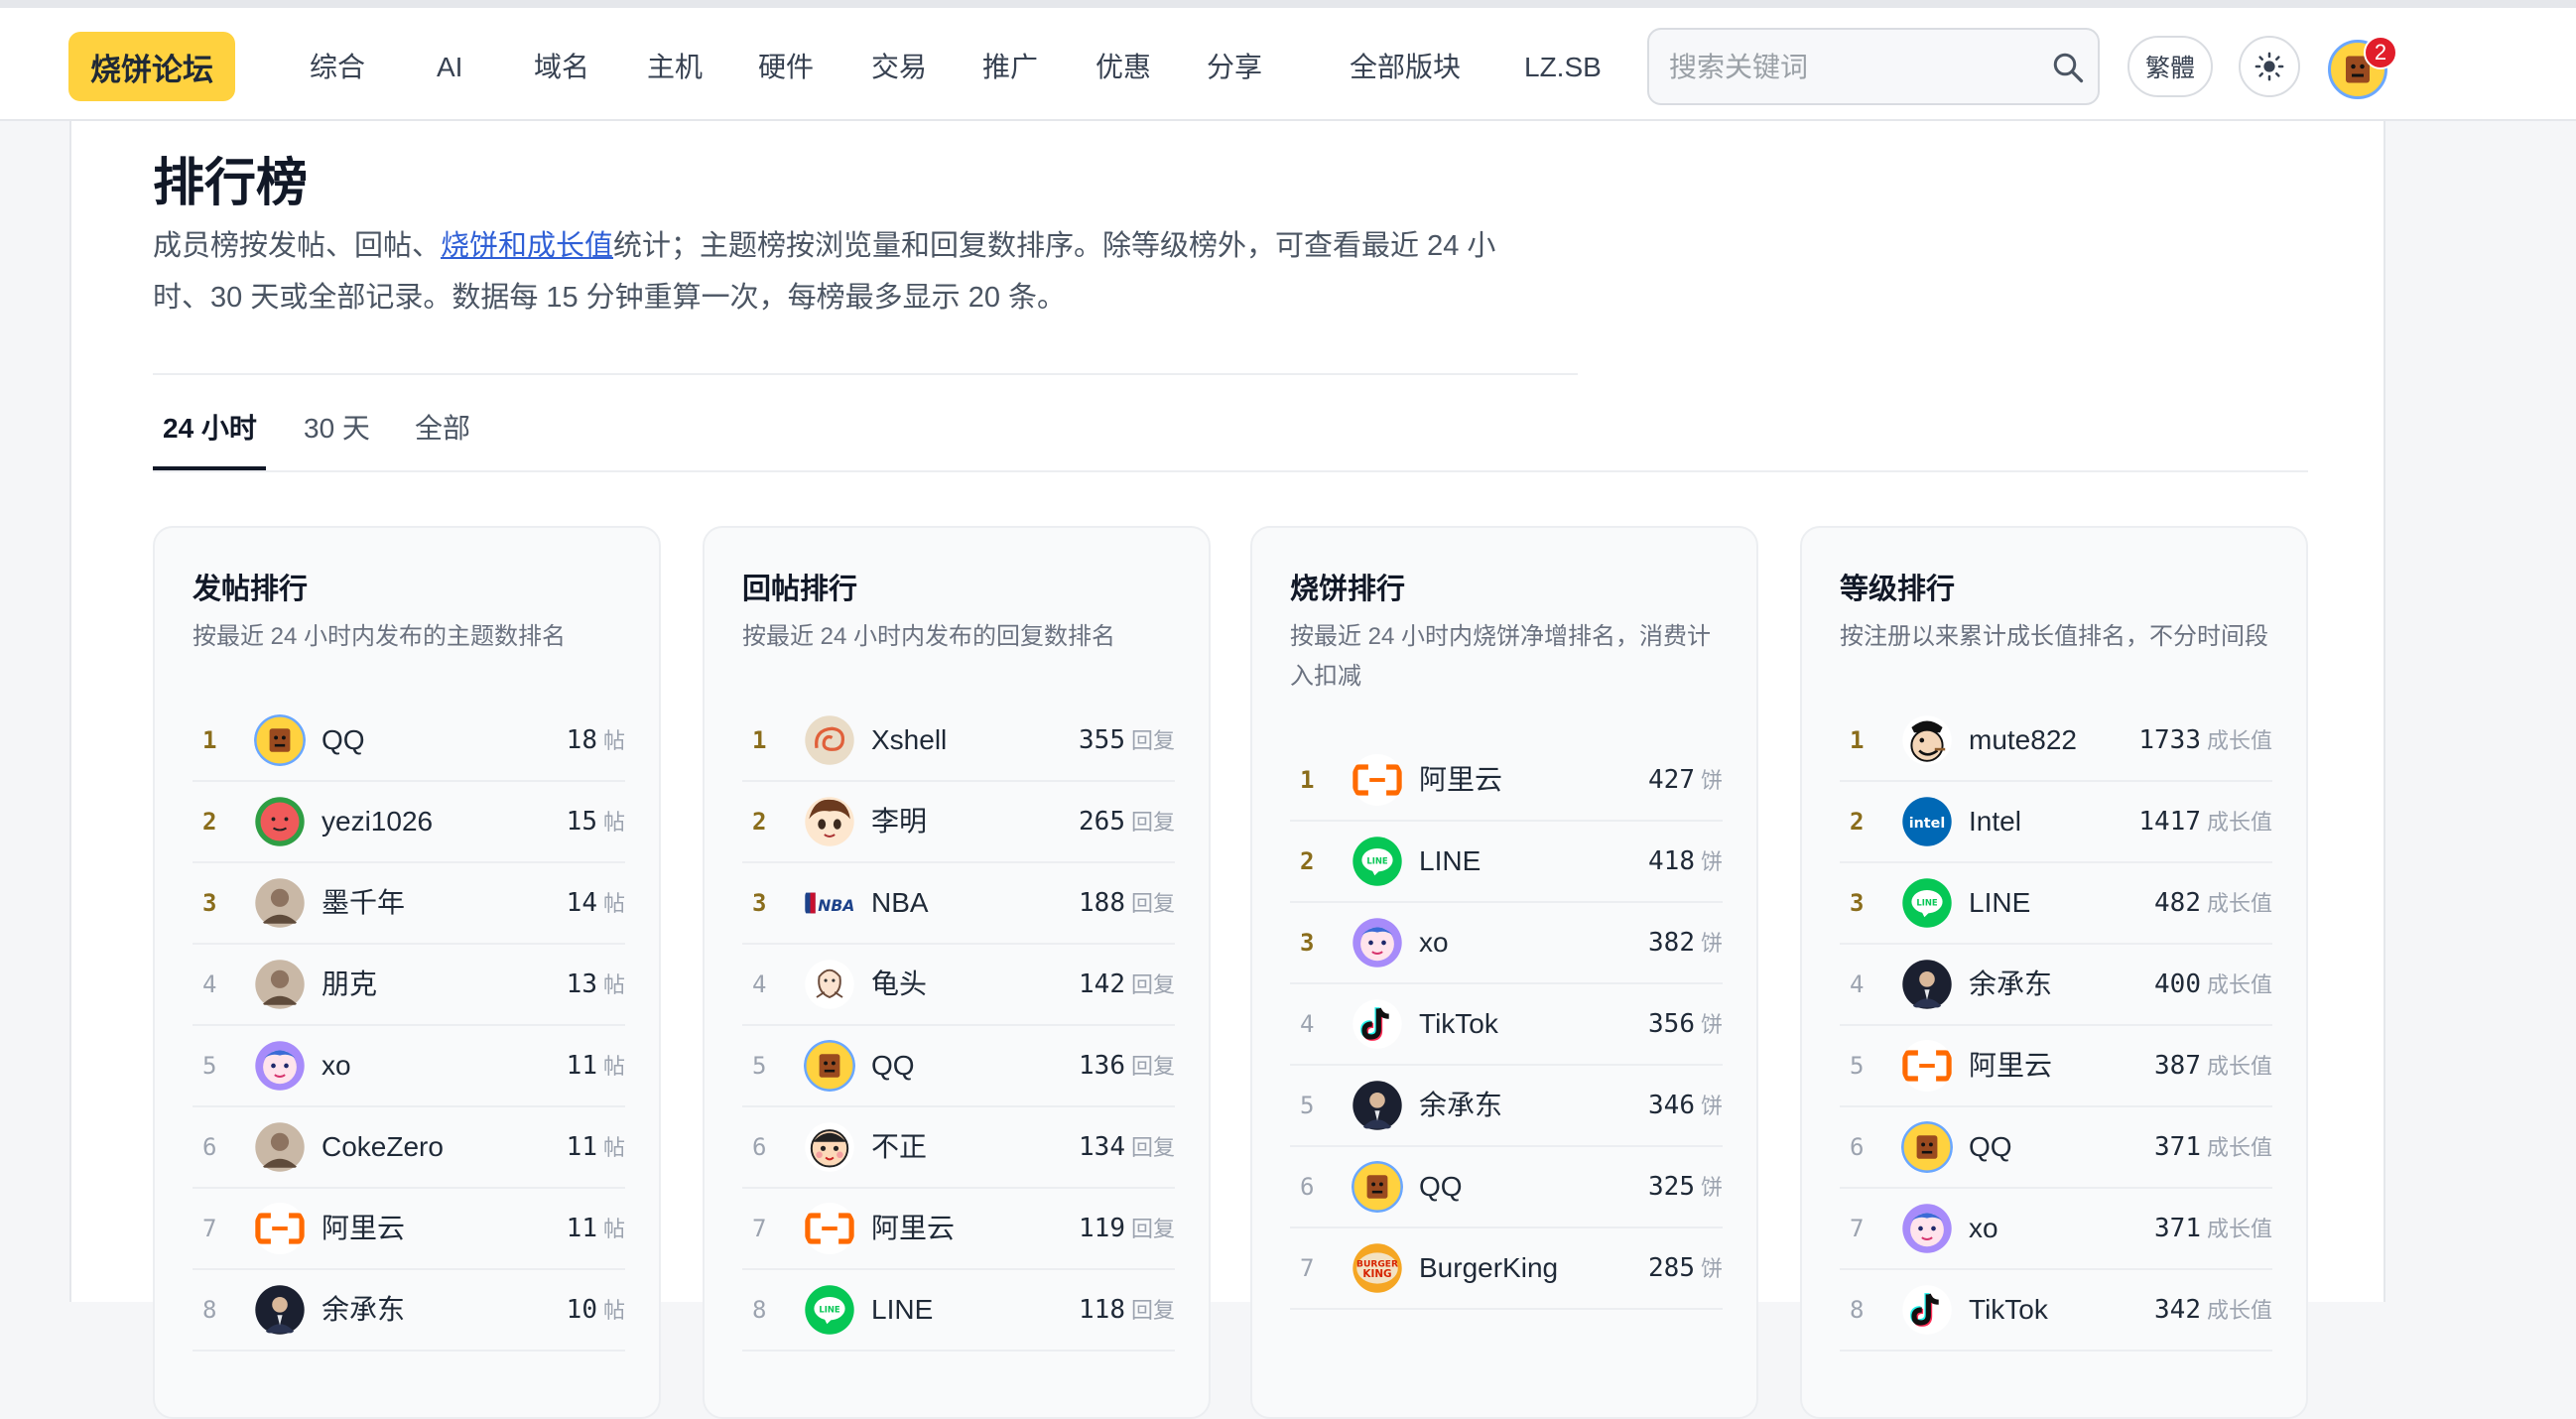  Describe the element at coordinates (350, 984) in the screenshot. I see `member-name: 朋克` at that location.